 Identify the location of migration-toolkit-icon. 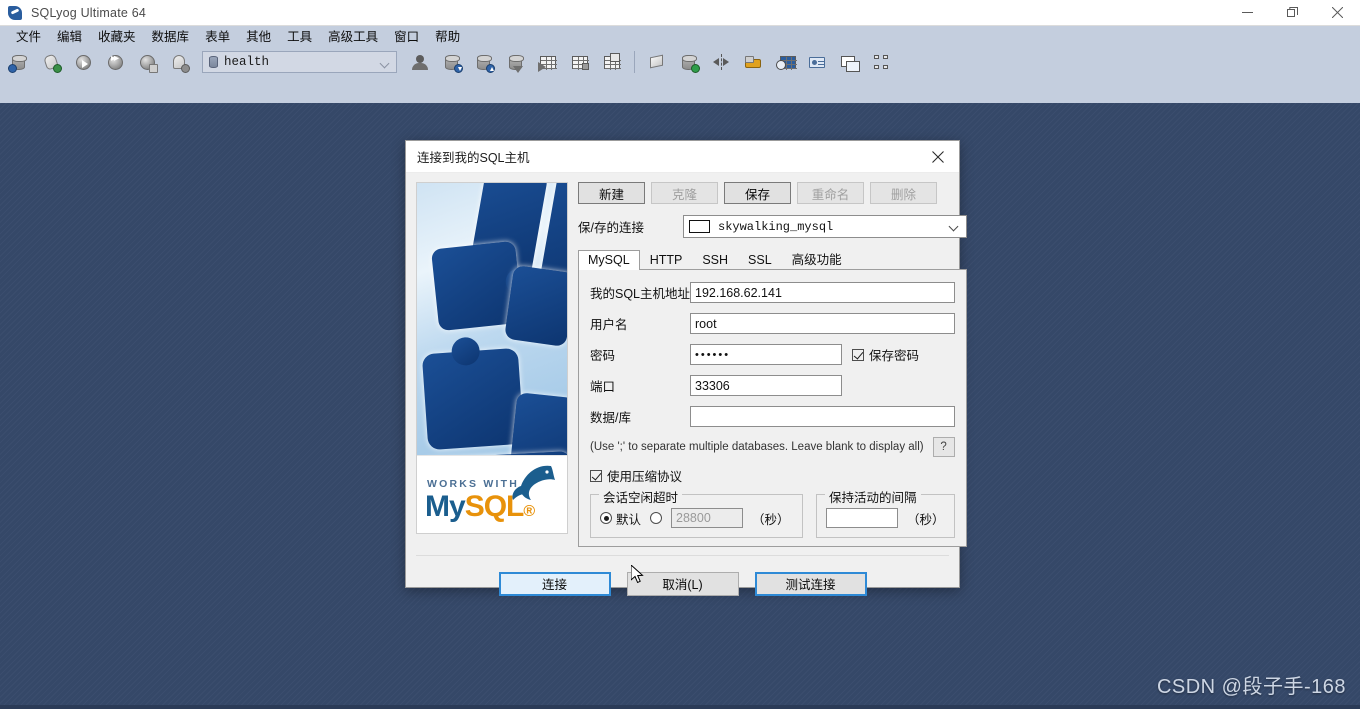
(753, 62).